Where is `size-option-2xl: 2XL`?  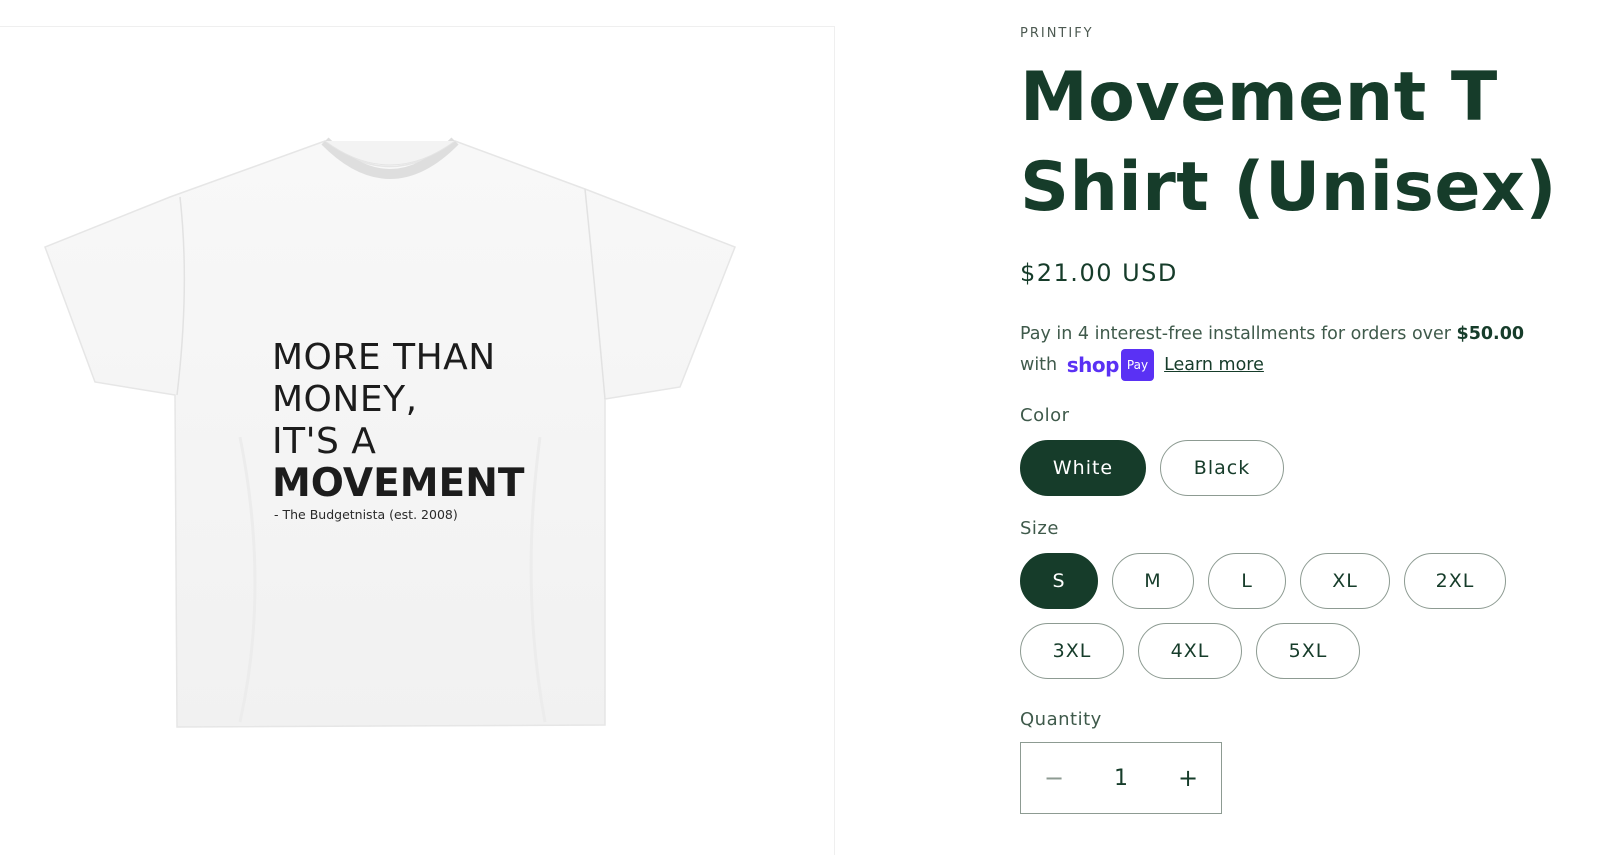
size-option-2xl: 2XL is located at coordinates (1455, 581).